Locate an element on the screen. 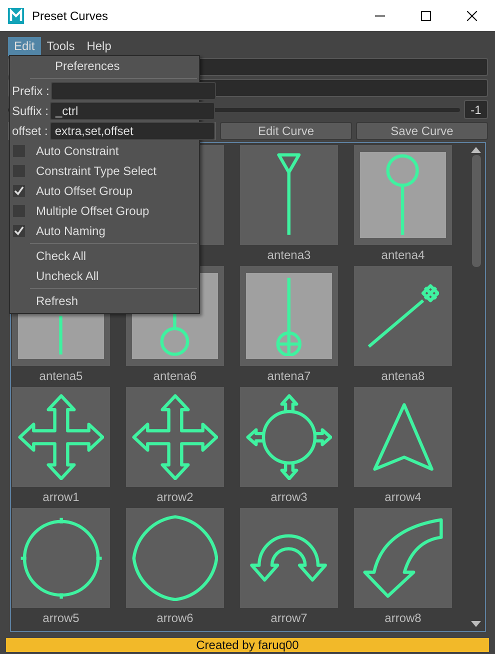 This screenshot has width=495, height=654. menu-item: Auto Offset Group is located at coordinates (84, 191).